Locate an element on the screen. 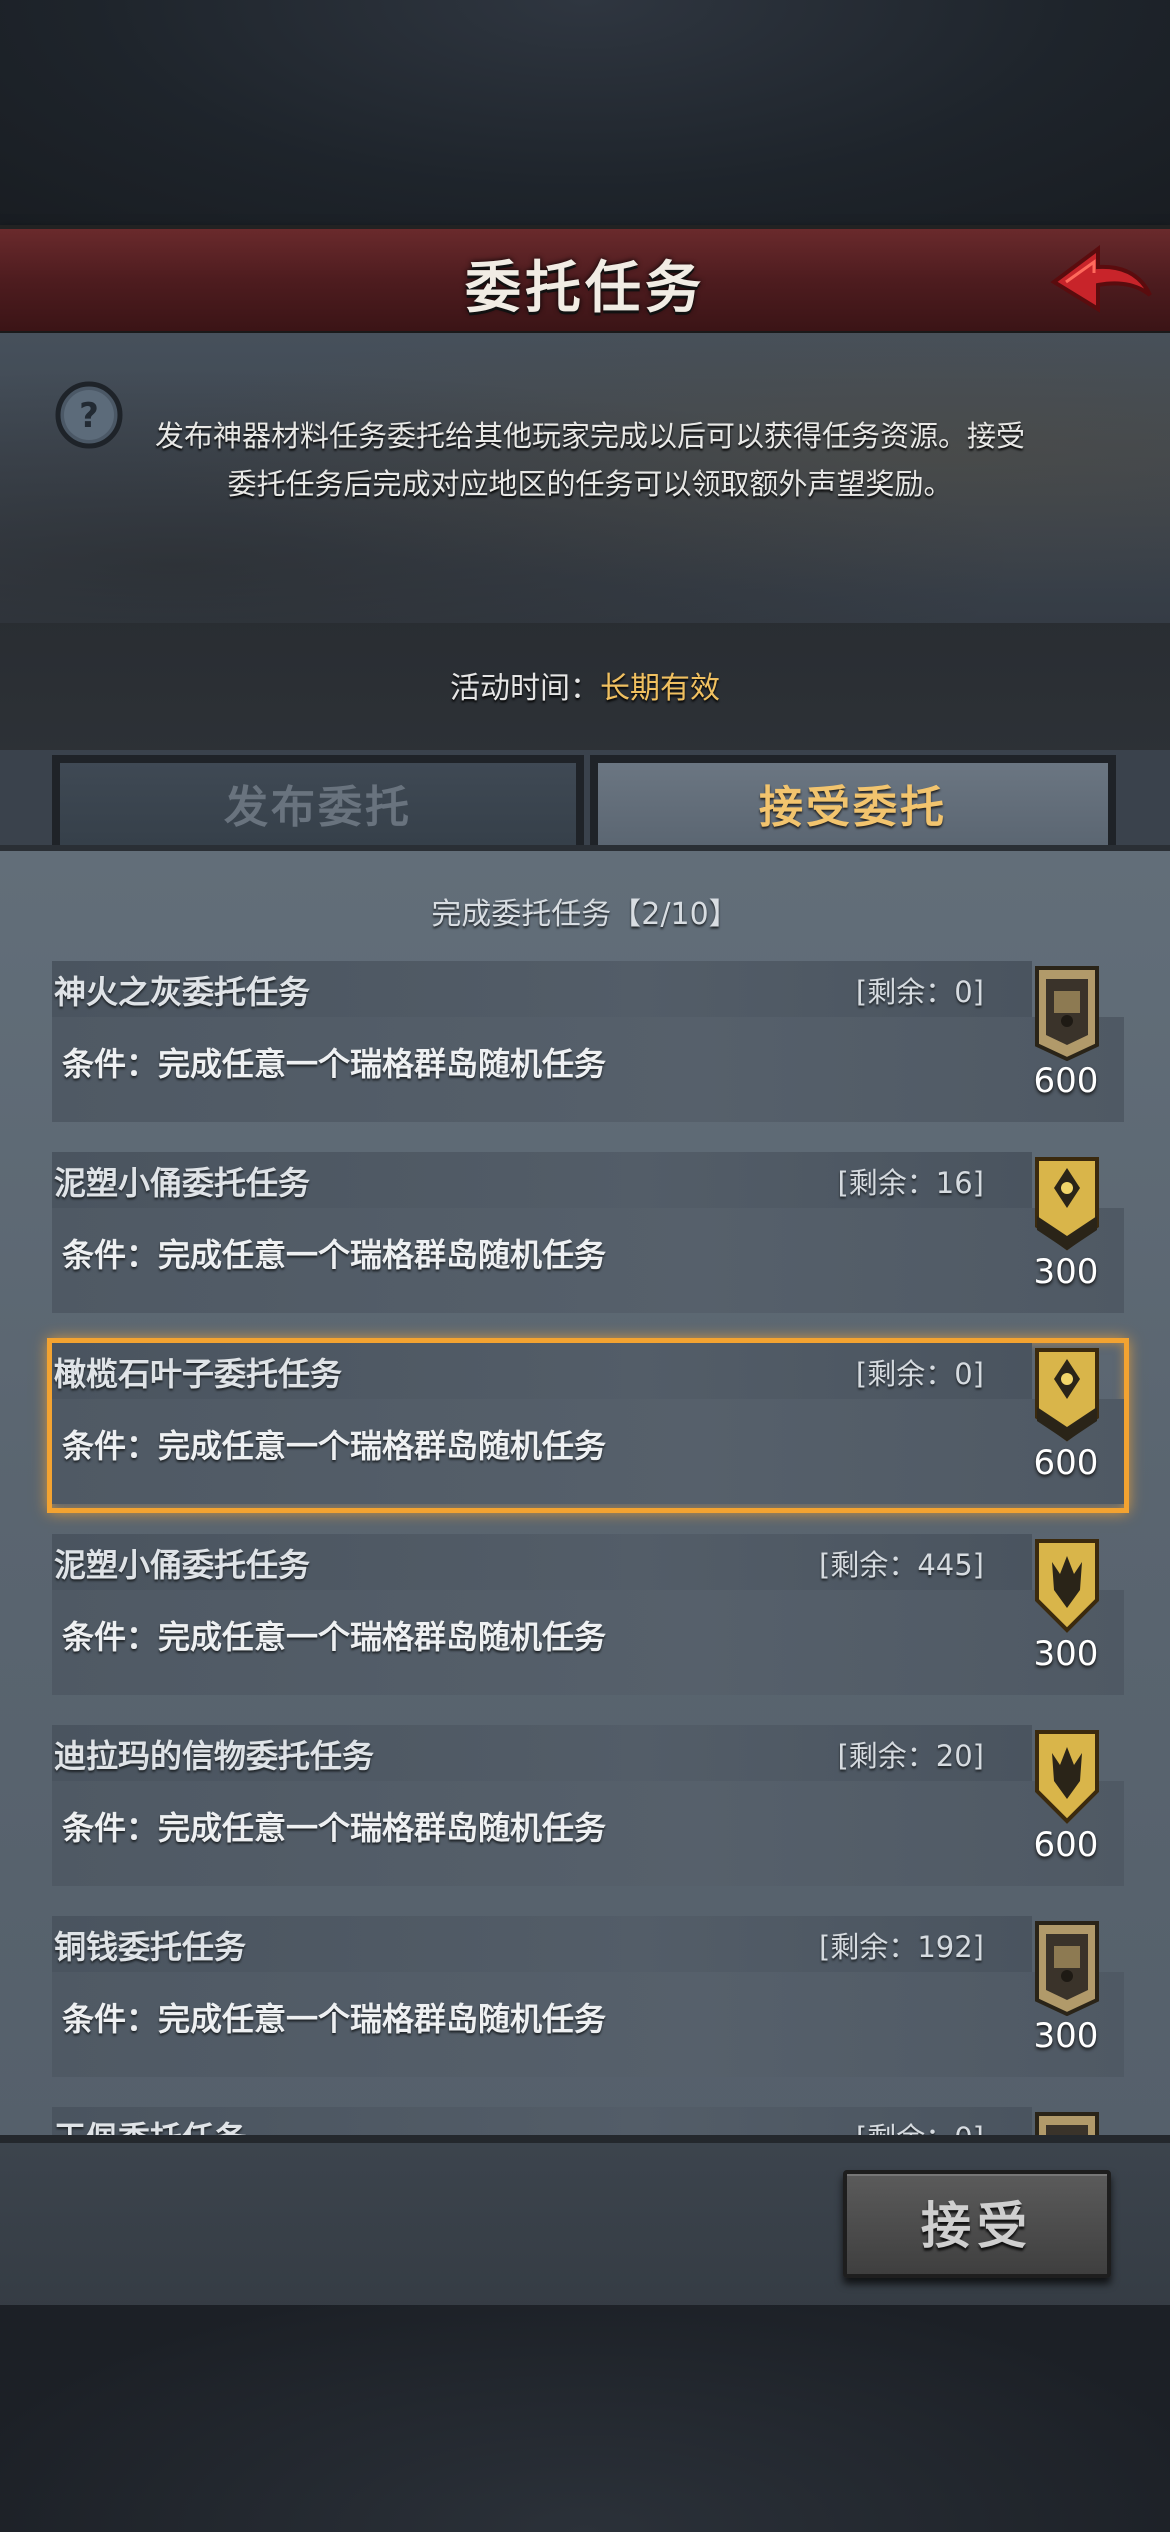 Image resolution: width=1170 pixels, height=2532 pixels. task-remaining: [剩余：20] is located at coordinates (910, 1756).